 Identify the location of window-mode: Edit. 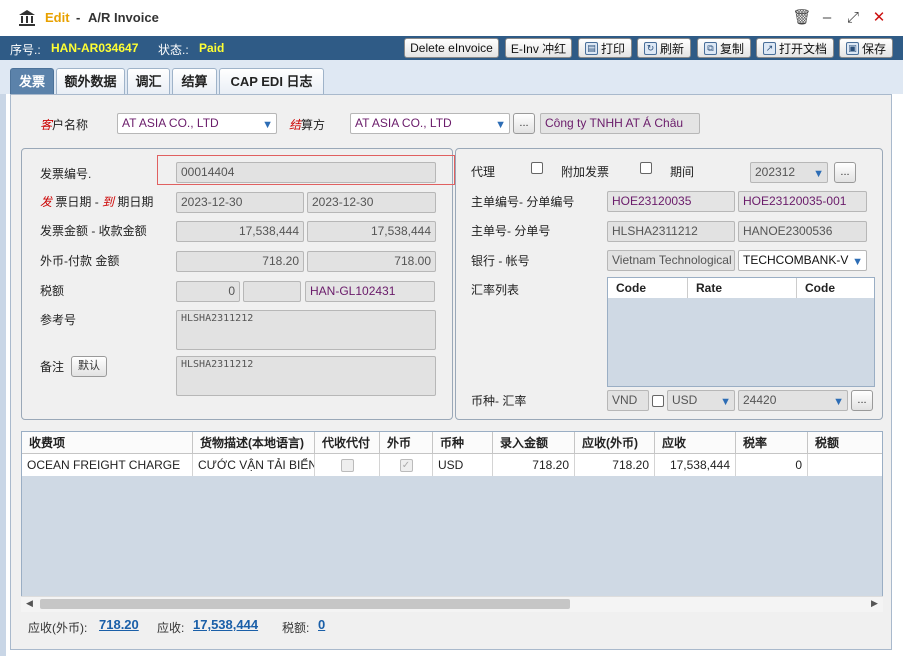
(57, 17).